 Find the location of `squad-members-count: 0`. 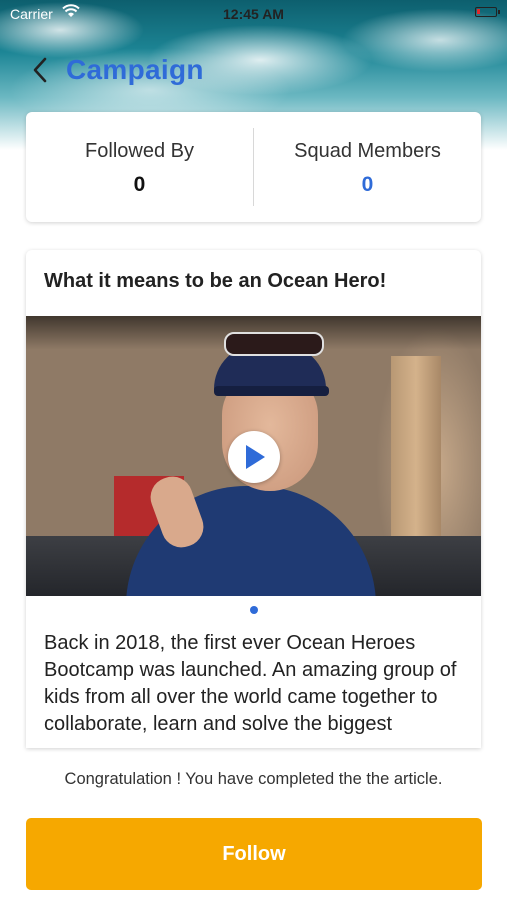

squad-members-count: 0 is located at coordinates (367, 184).